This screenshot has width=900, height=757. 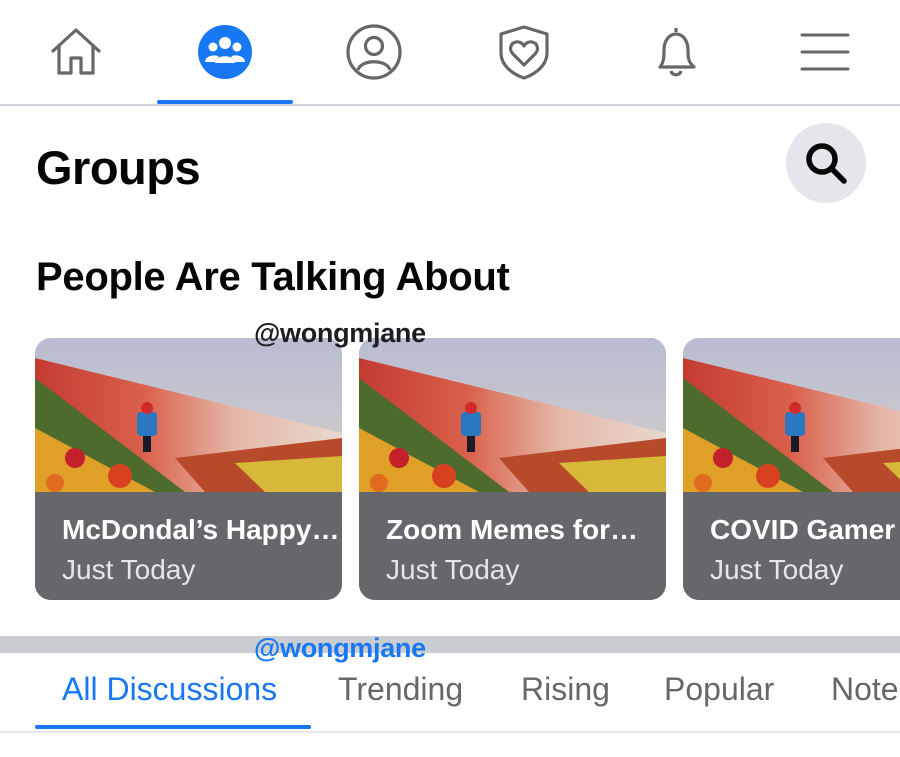 I want to click on section-divider, so click(x=450, y=644).